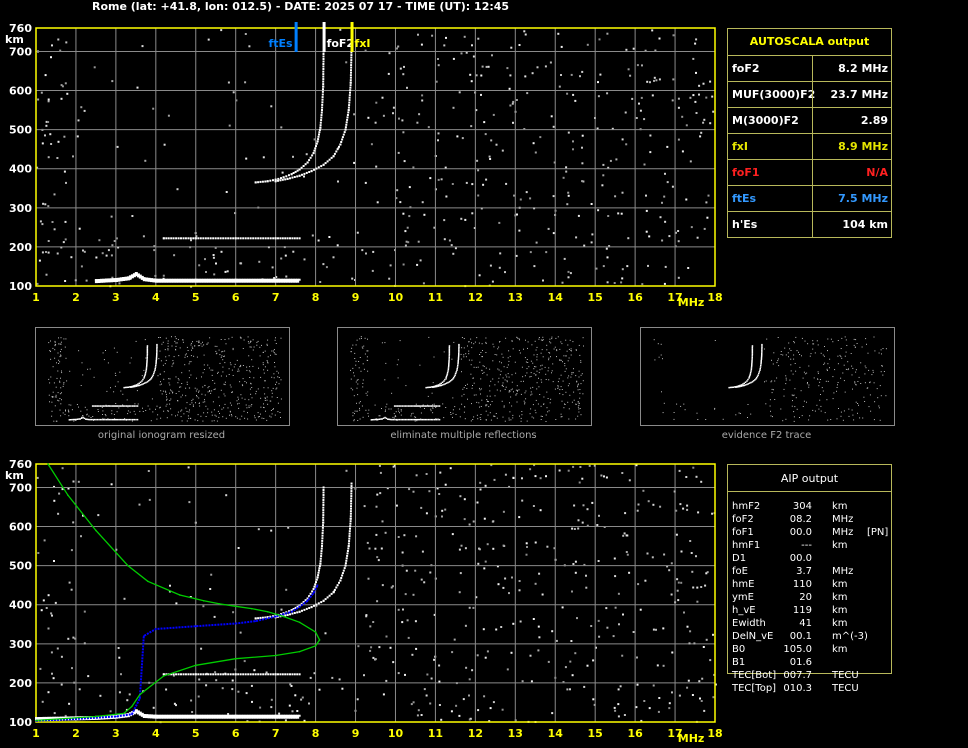 The width and height of the screenshot is (968, 748). Describe the element at coordinates (20, 169) in the screenshot. I see `y-tick-label: 400` at that location.